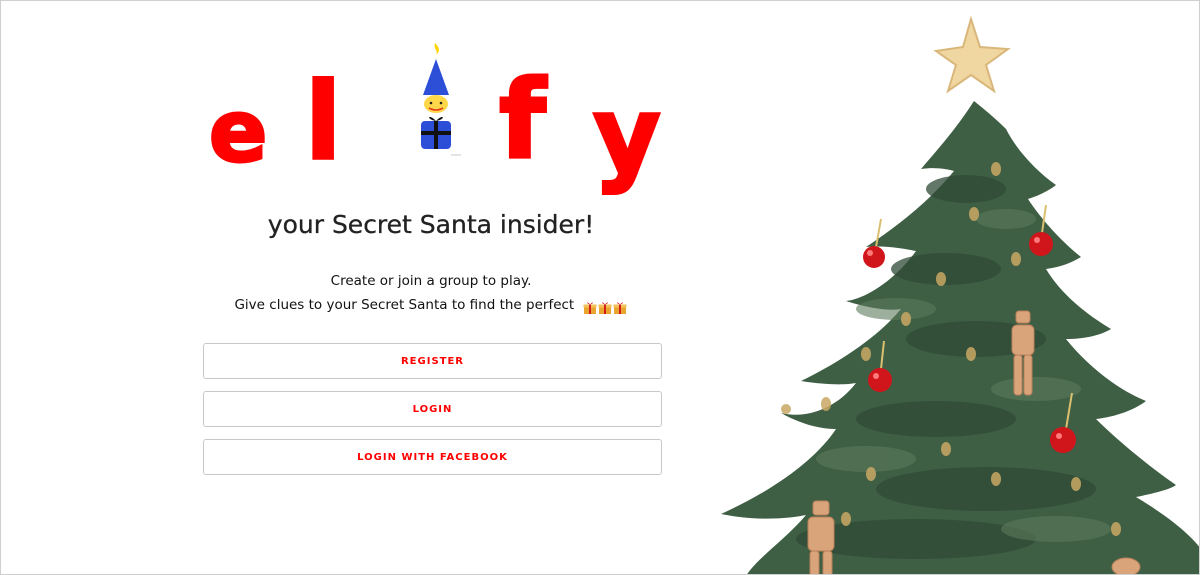 This screenshot has height=575, width=1200. What do you see at coordinates (431, 281) in the screenshot?
I see `description-line-1: Create or join a group to play.` at bounding box center [431, 281].